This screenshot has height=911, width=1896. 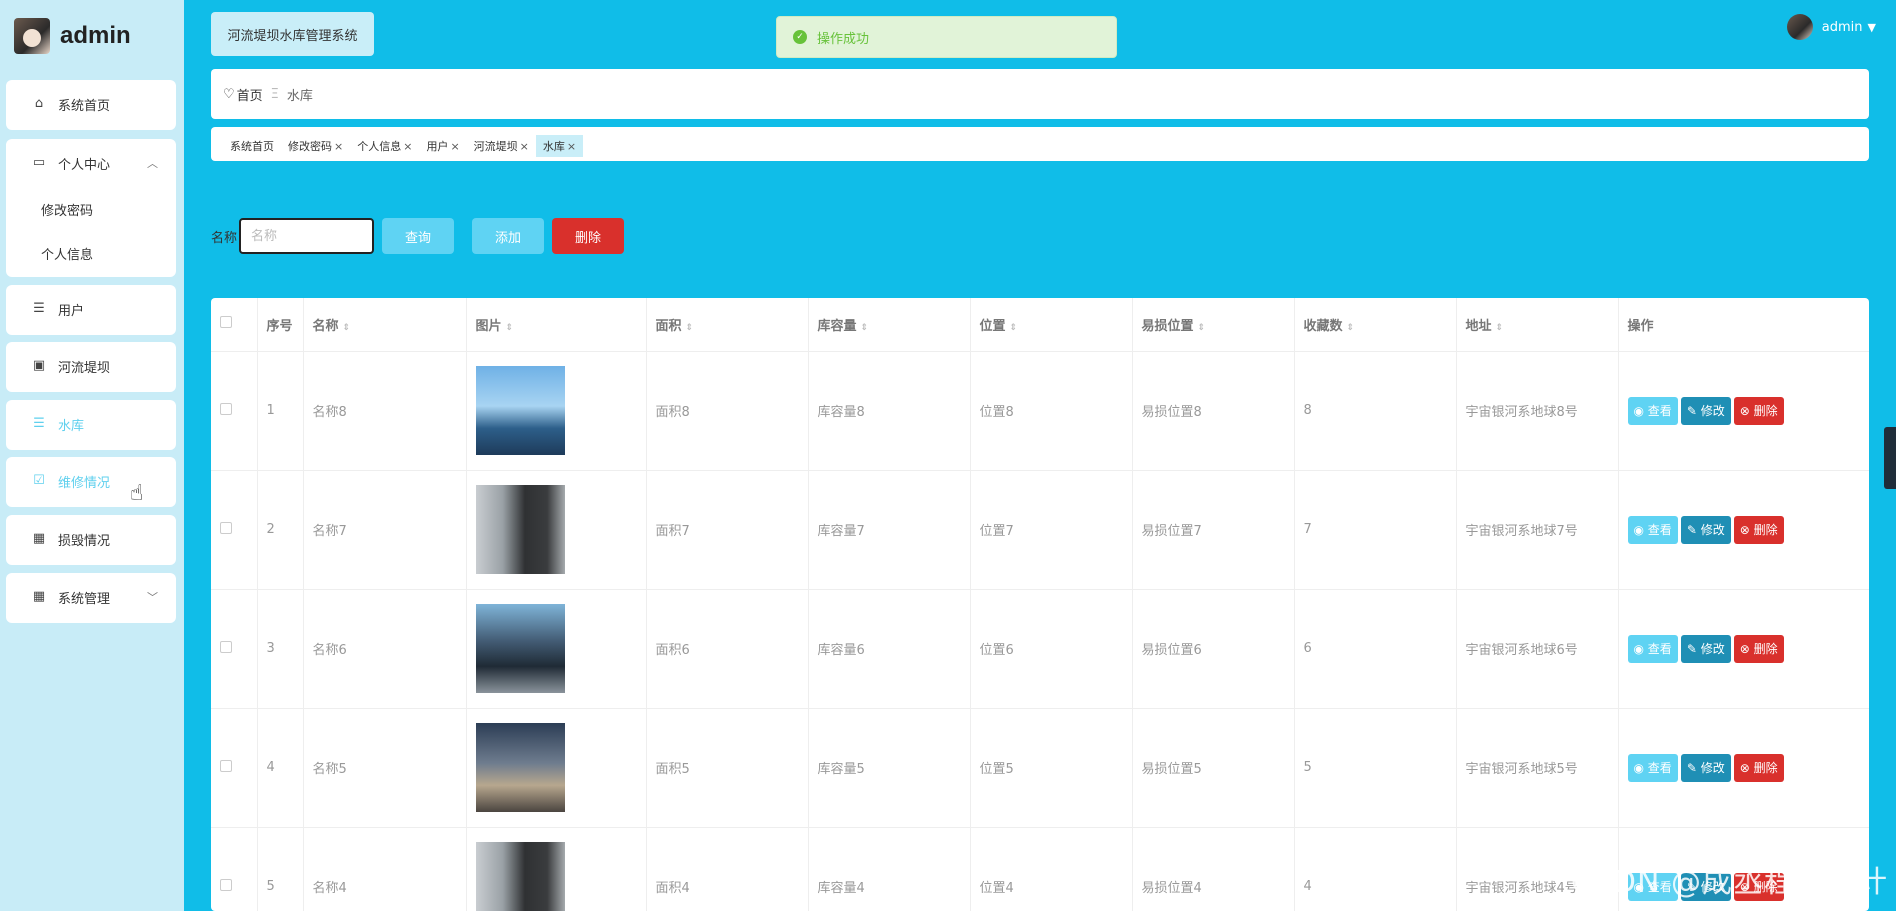 What do you see at coordinates (556, 325) in the screenshot?
I see `column-header: 图片 ⇕` at bounding box center [556, 325].